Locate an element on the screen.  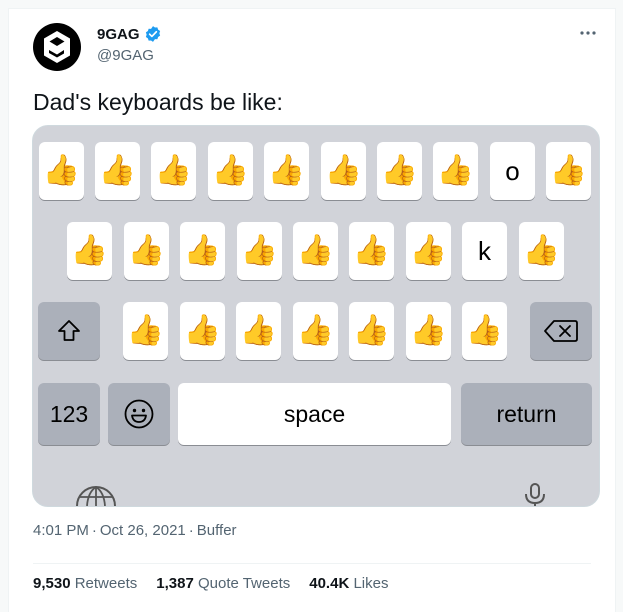
emoji-smiley-icon is located at coordinates (139, 414).